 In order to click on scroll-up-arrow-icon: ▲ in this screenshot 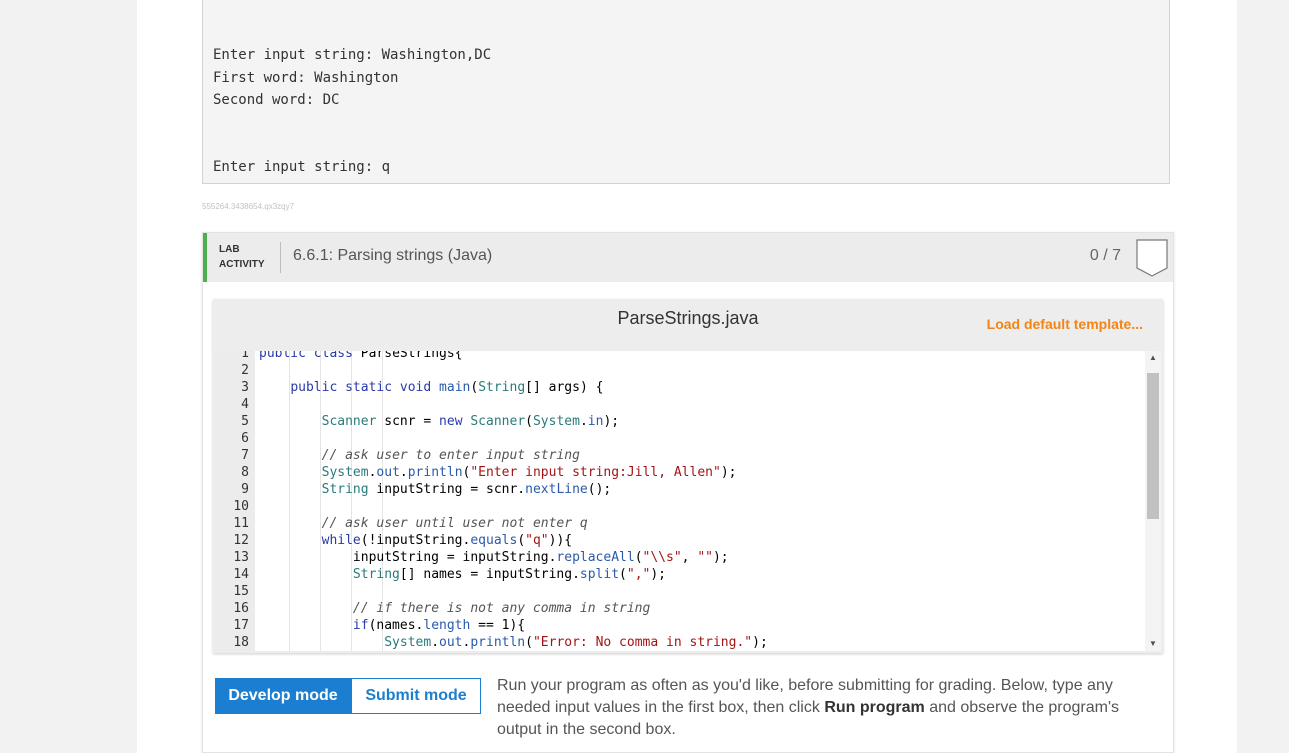, I will do `click(1153, 358)`.